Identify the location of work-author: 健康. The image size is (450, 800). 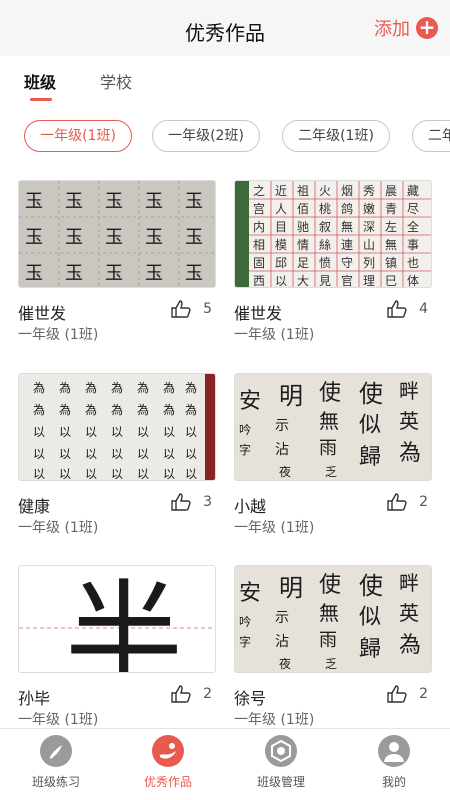
(34, 506).